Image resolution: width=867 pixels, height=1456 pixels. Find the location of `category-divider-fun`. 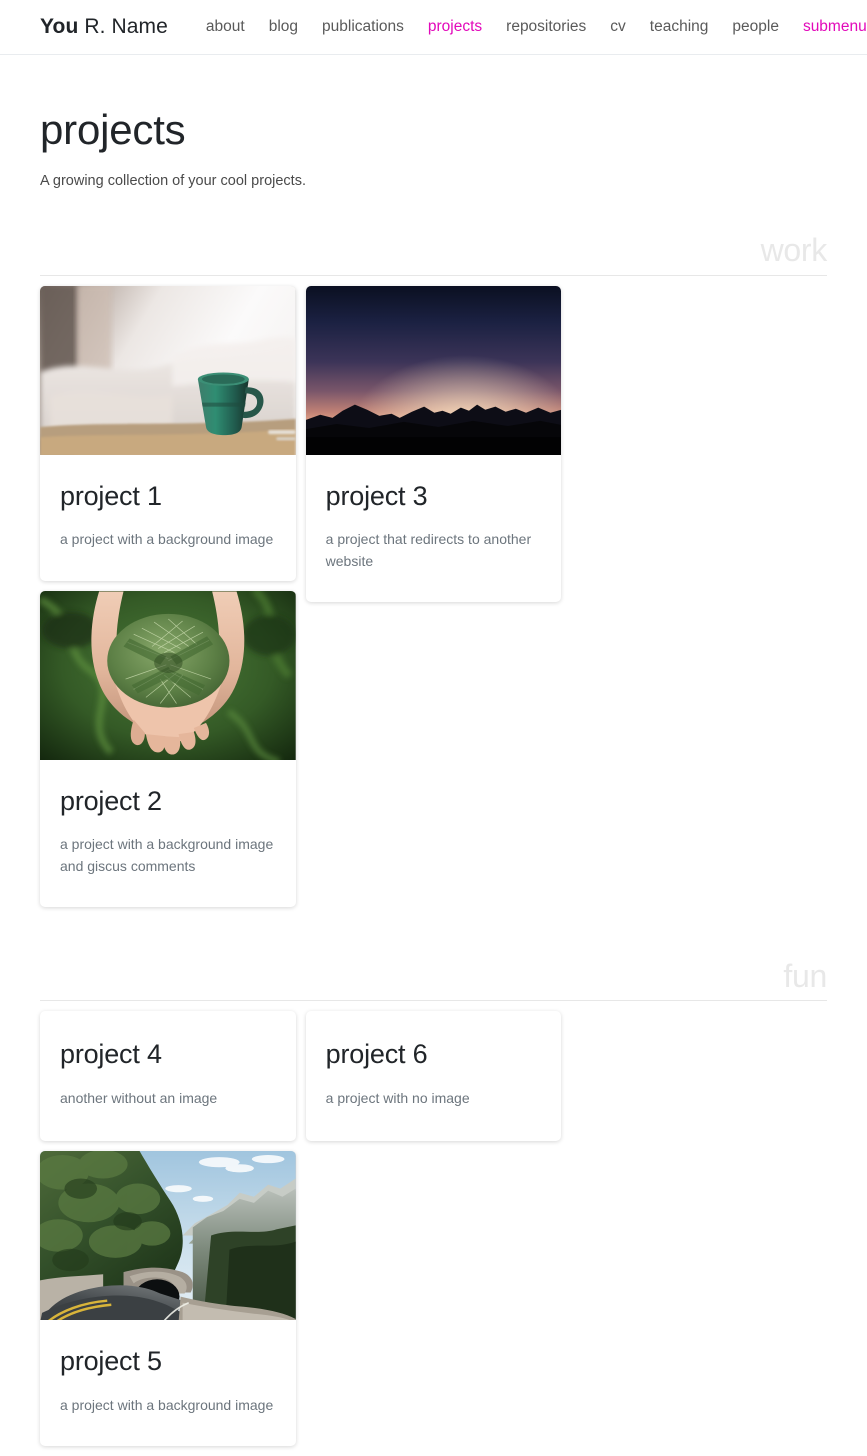

category-divider-fun is located at coordinates (433, 1001).